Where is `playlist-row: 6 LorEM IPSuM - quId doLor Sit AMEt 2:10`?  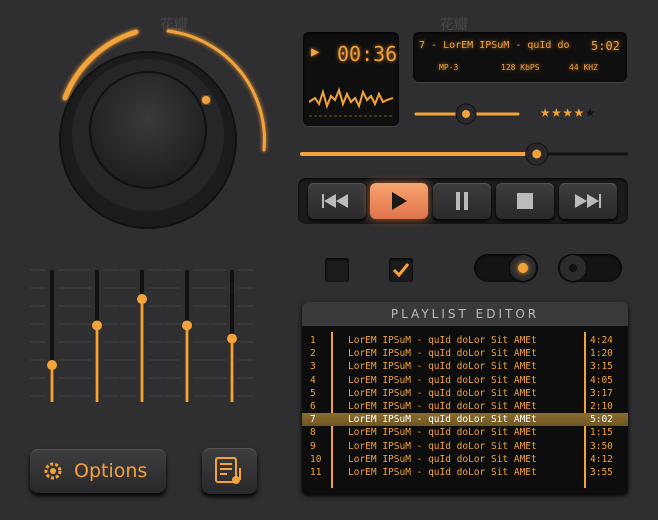
playlist-row: 6 LorEM IPSuM - quId doLor Sit AMEt 2:10 is located at coordinates (465, 406).